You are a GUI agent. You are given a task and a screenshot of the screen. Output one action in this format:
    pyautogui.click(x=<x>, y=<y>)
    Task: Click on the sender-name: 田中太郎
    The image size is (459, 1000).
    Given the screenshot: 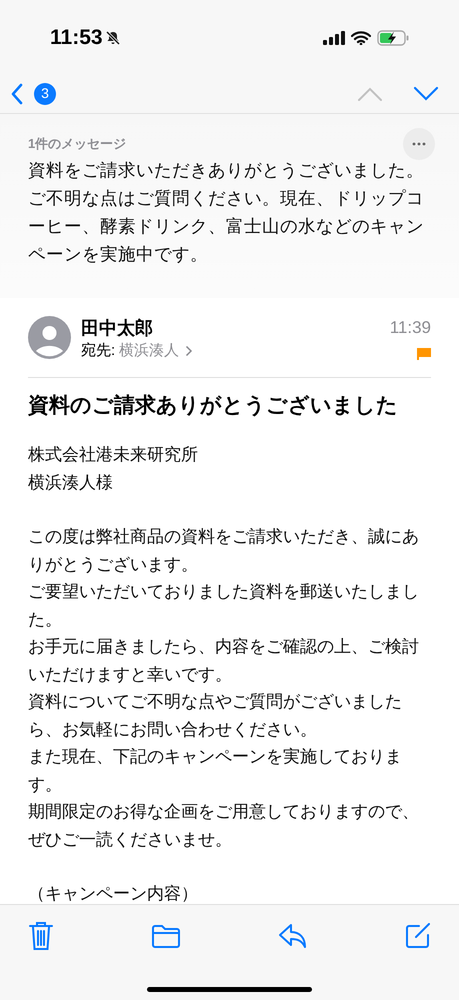 What is the action you would take?
    pyautogui.click(x=117, y=328)
    